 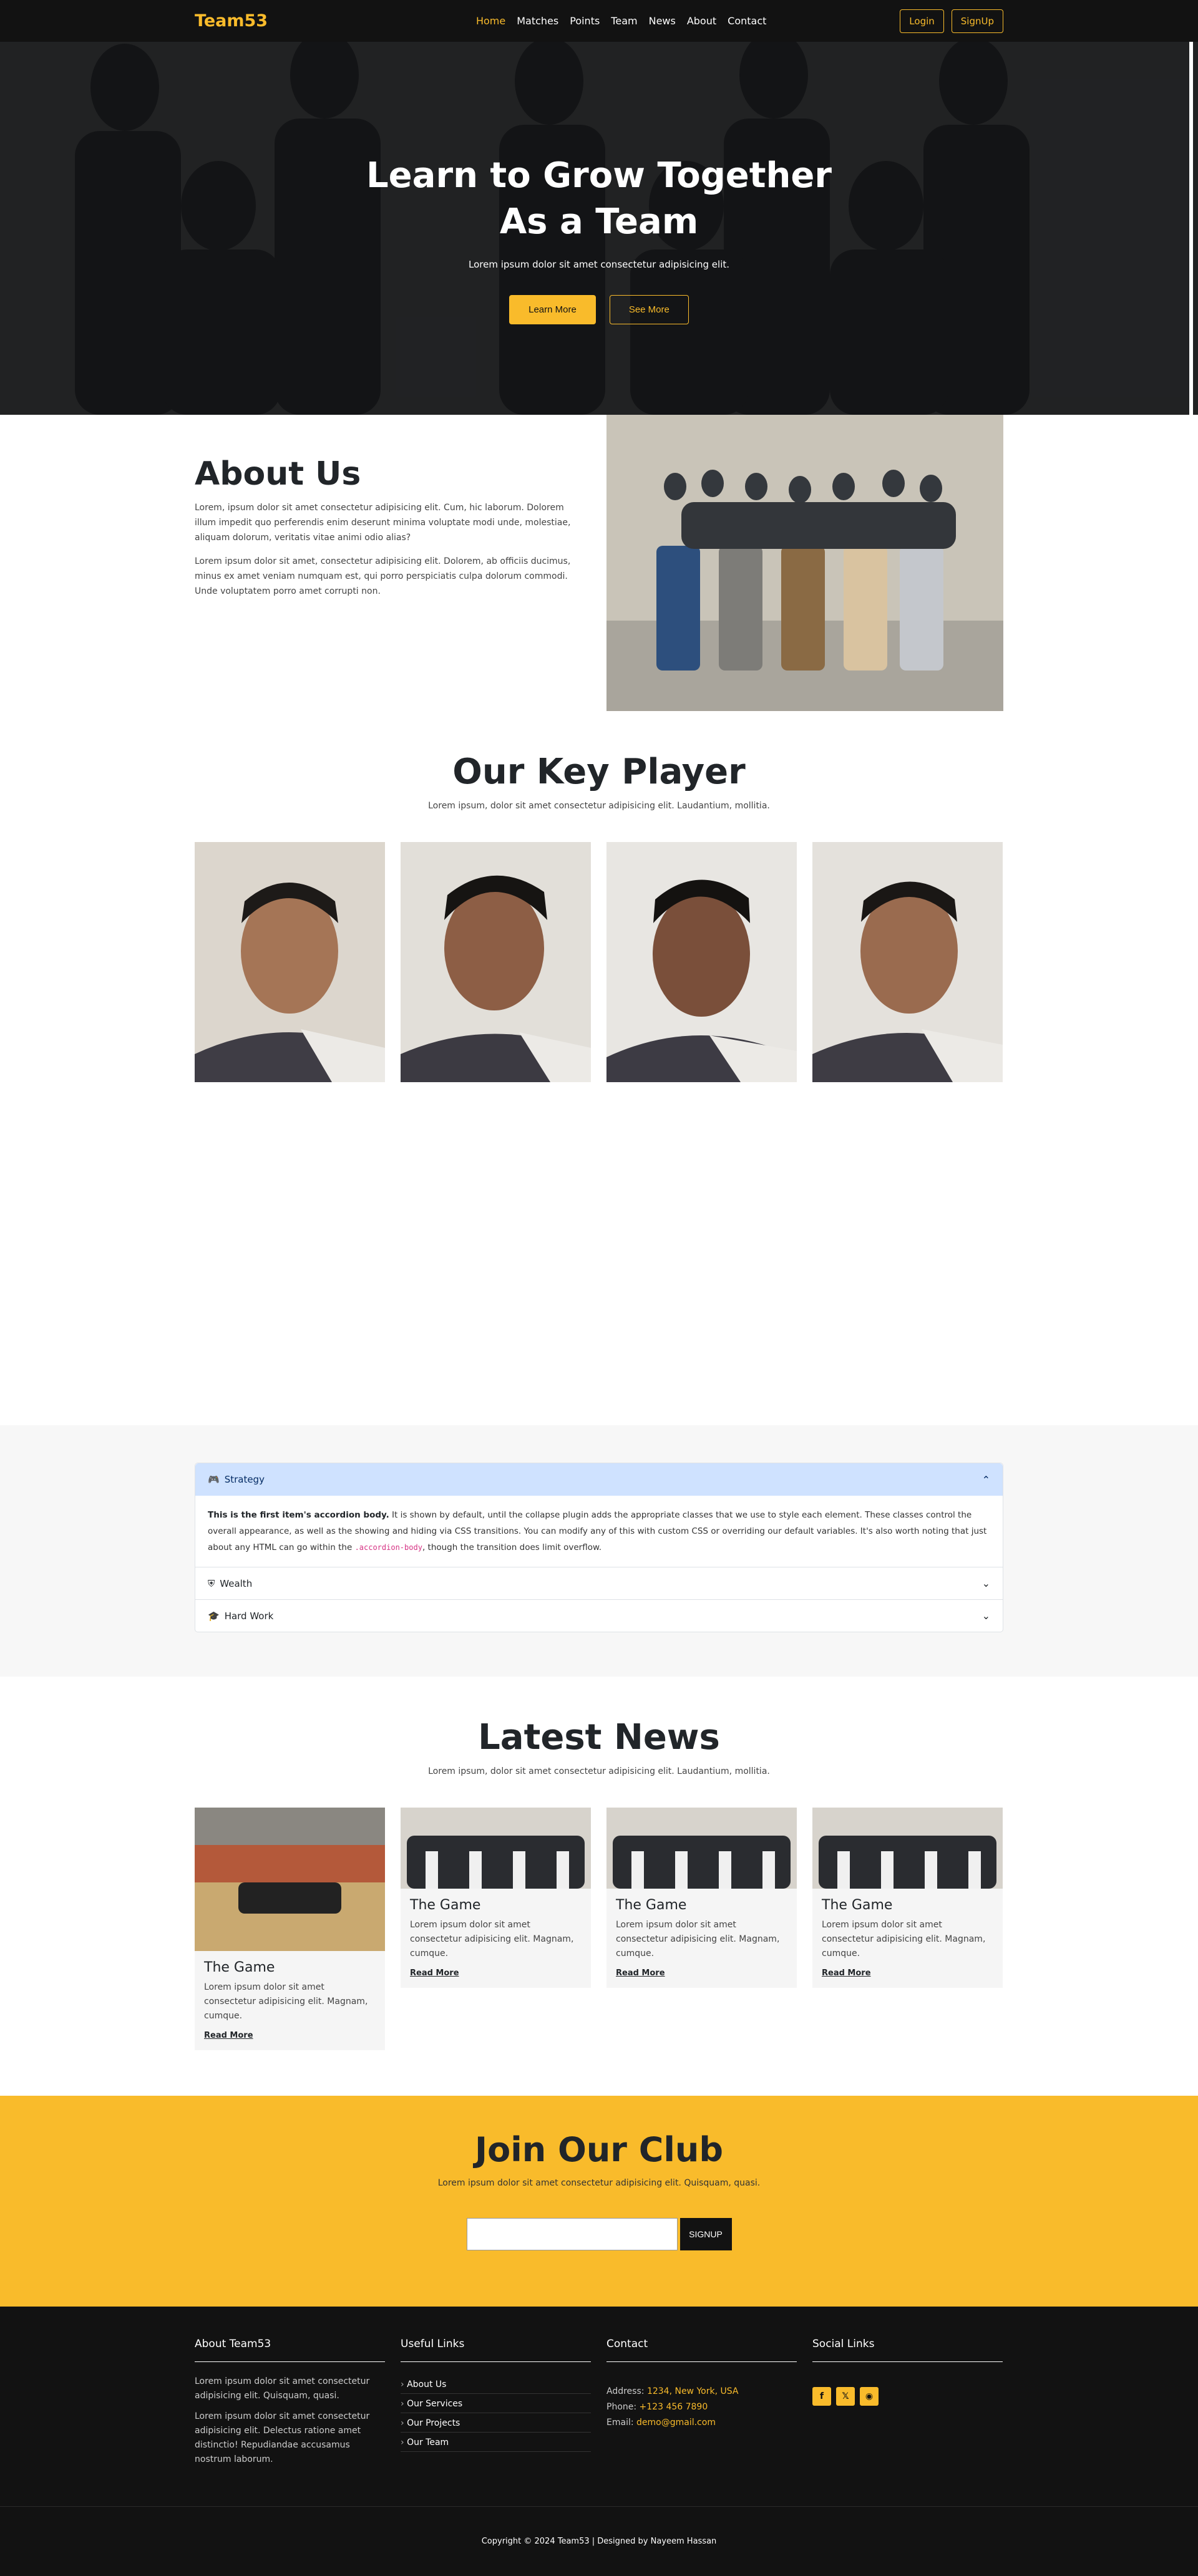 What do you see at coordinates (599, 2149) in the screenshot?
I see `join-title: Join Our Club` at bounding box center [599, 2149].